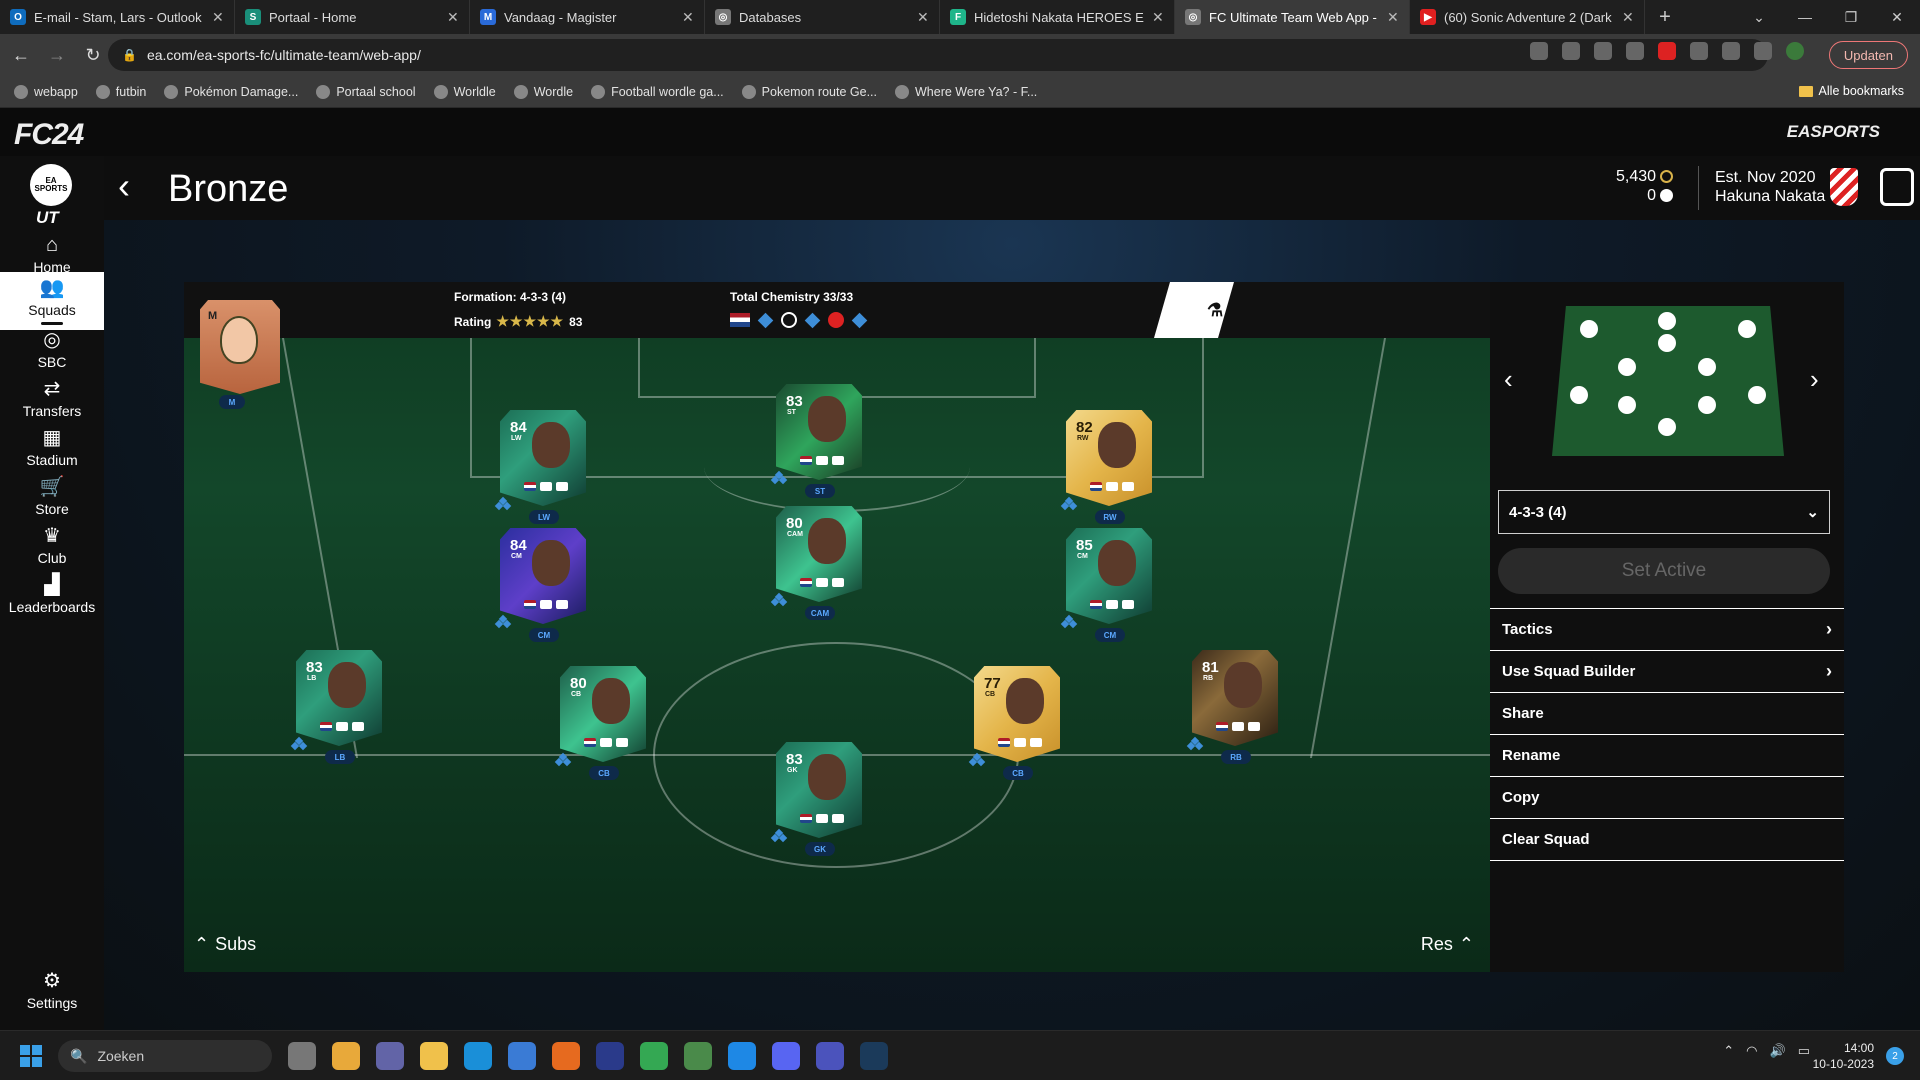  What do you see at coordinates (390, 1056) in the screenshot?
I see `teams-chat-icon` at bounding box center [390, 1056].